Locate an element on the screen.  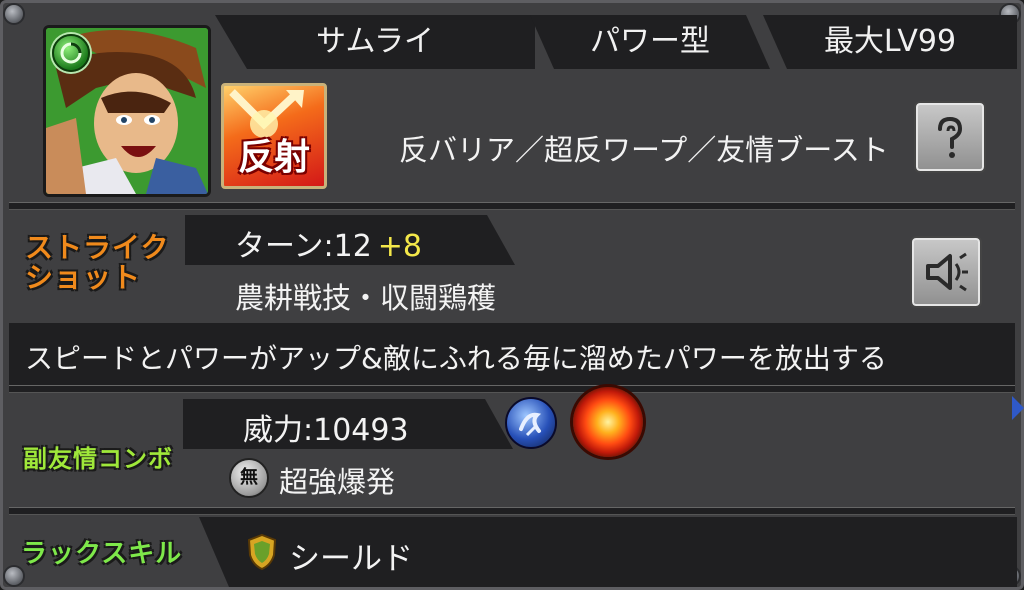
ability-list: 反バリア／超反ワープ／友情ブースト is located at coordinates (644, 150).